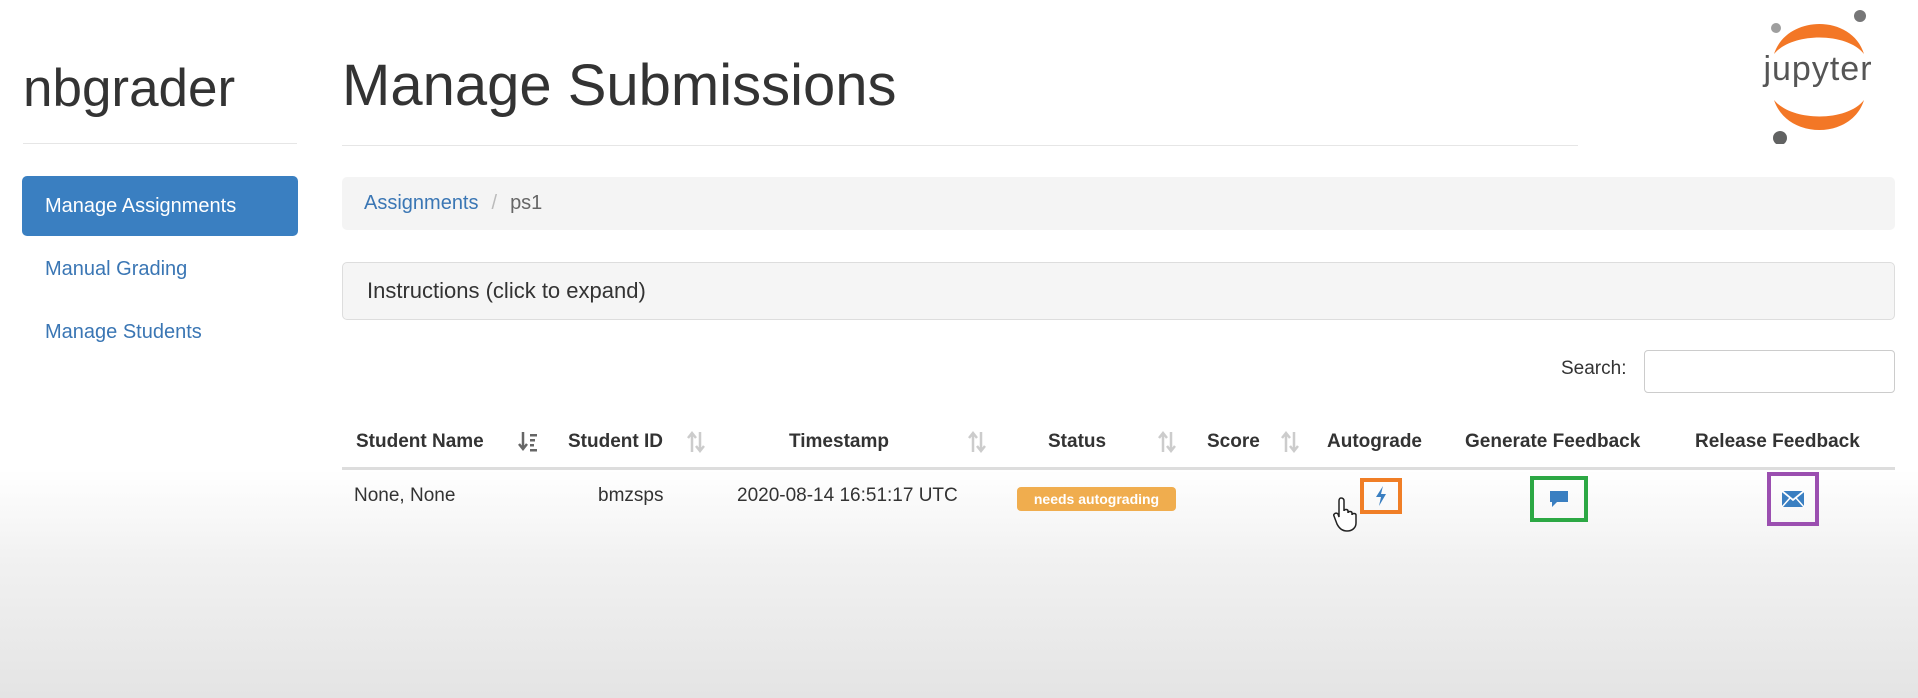 Image resolution: width=1918 pixels, height=698 pixels. Describe the element at coordinates (1345, 514) in the screenshot. I see `hand-cursor-icon` at that location.